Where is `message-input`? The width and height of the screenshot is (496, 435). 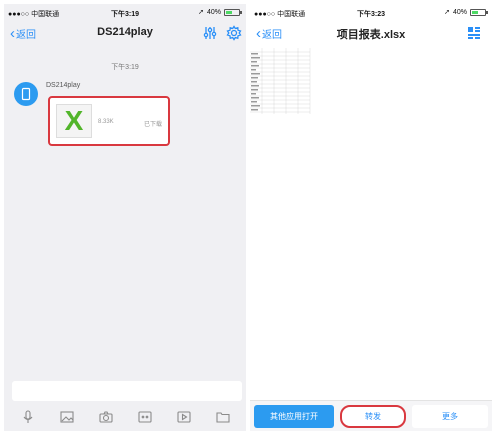
message-input is located at coordinates (127, 391).